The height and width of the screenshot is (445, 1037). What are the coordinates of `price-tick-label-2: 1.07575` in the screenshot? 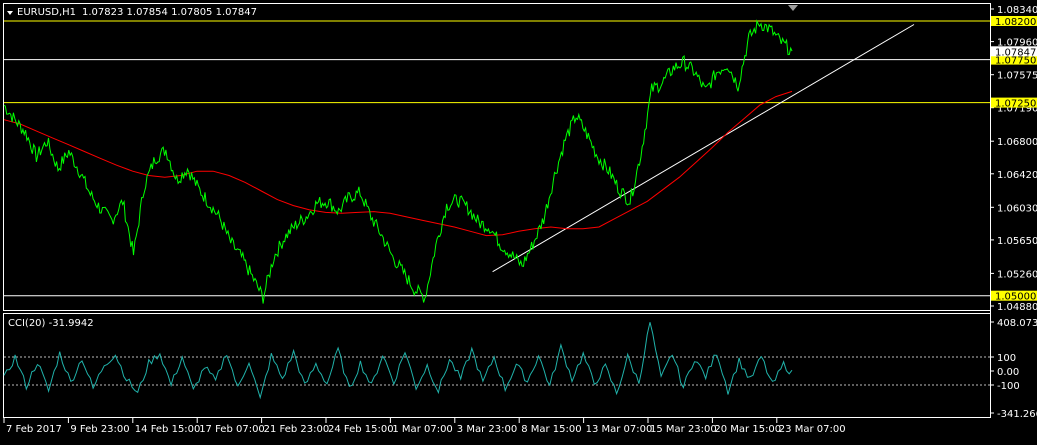 It's located at (1017, 76).